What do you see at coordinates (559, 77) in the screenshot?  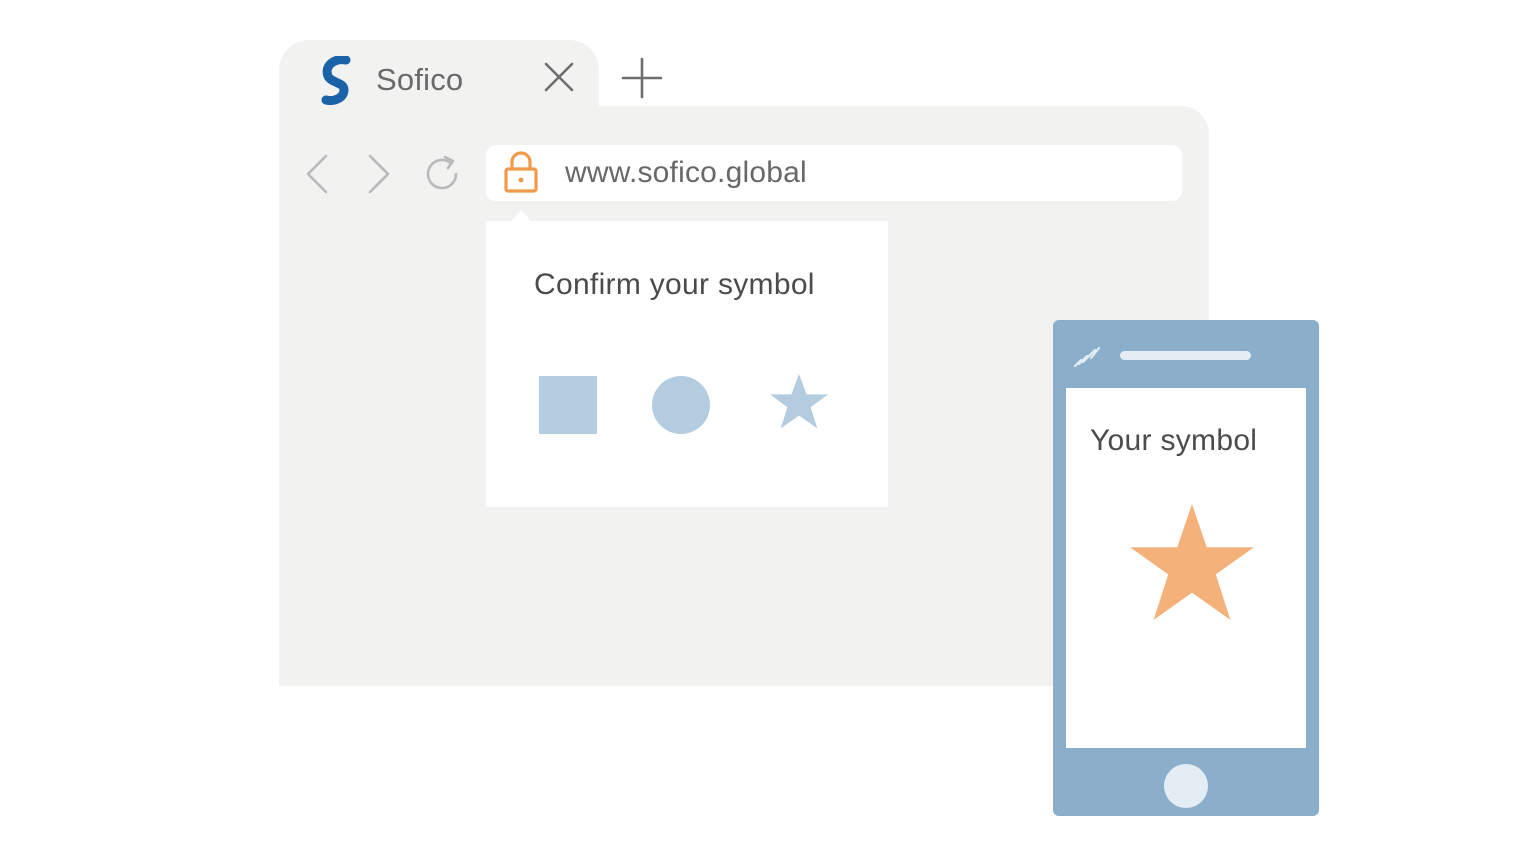 I see `close-icon` at bounding box center [559, 77].